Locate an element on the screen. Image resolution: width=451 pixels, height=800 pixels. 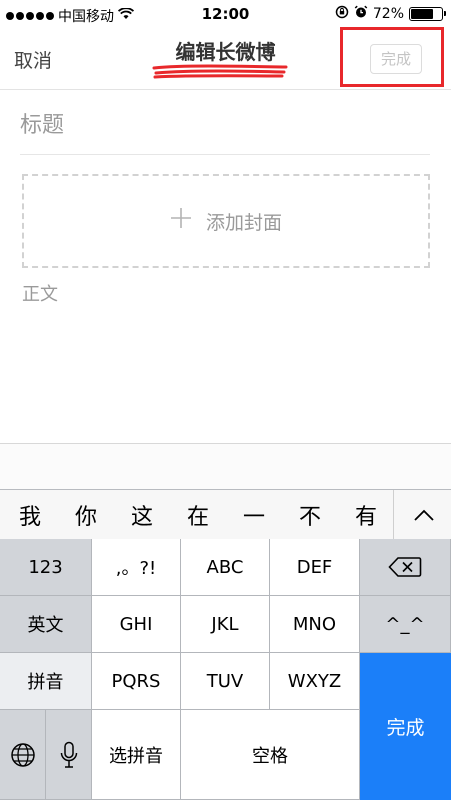
key-pinyin: 拼音 is located at coordinates (46, 681).